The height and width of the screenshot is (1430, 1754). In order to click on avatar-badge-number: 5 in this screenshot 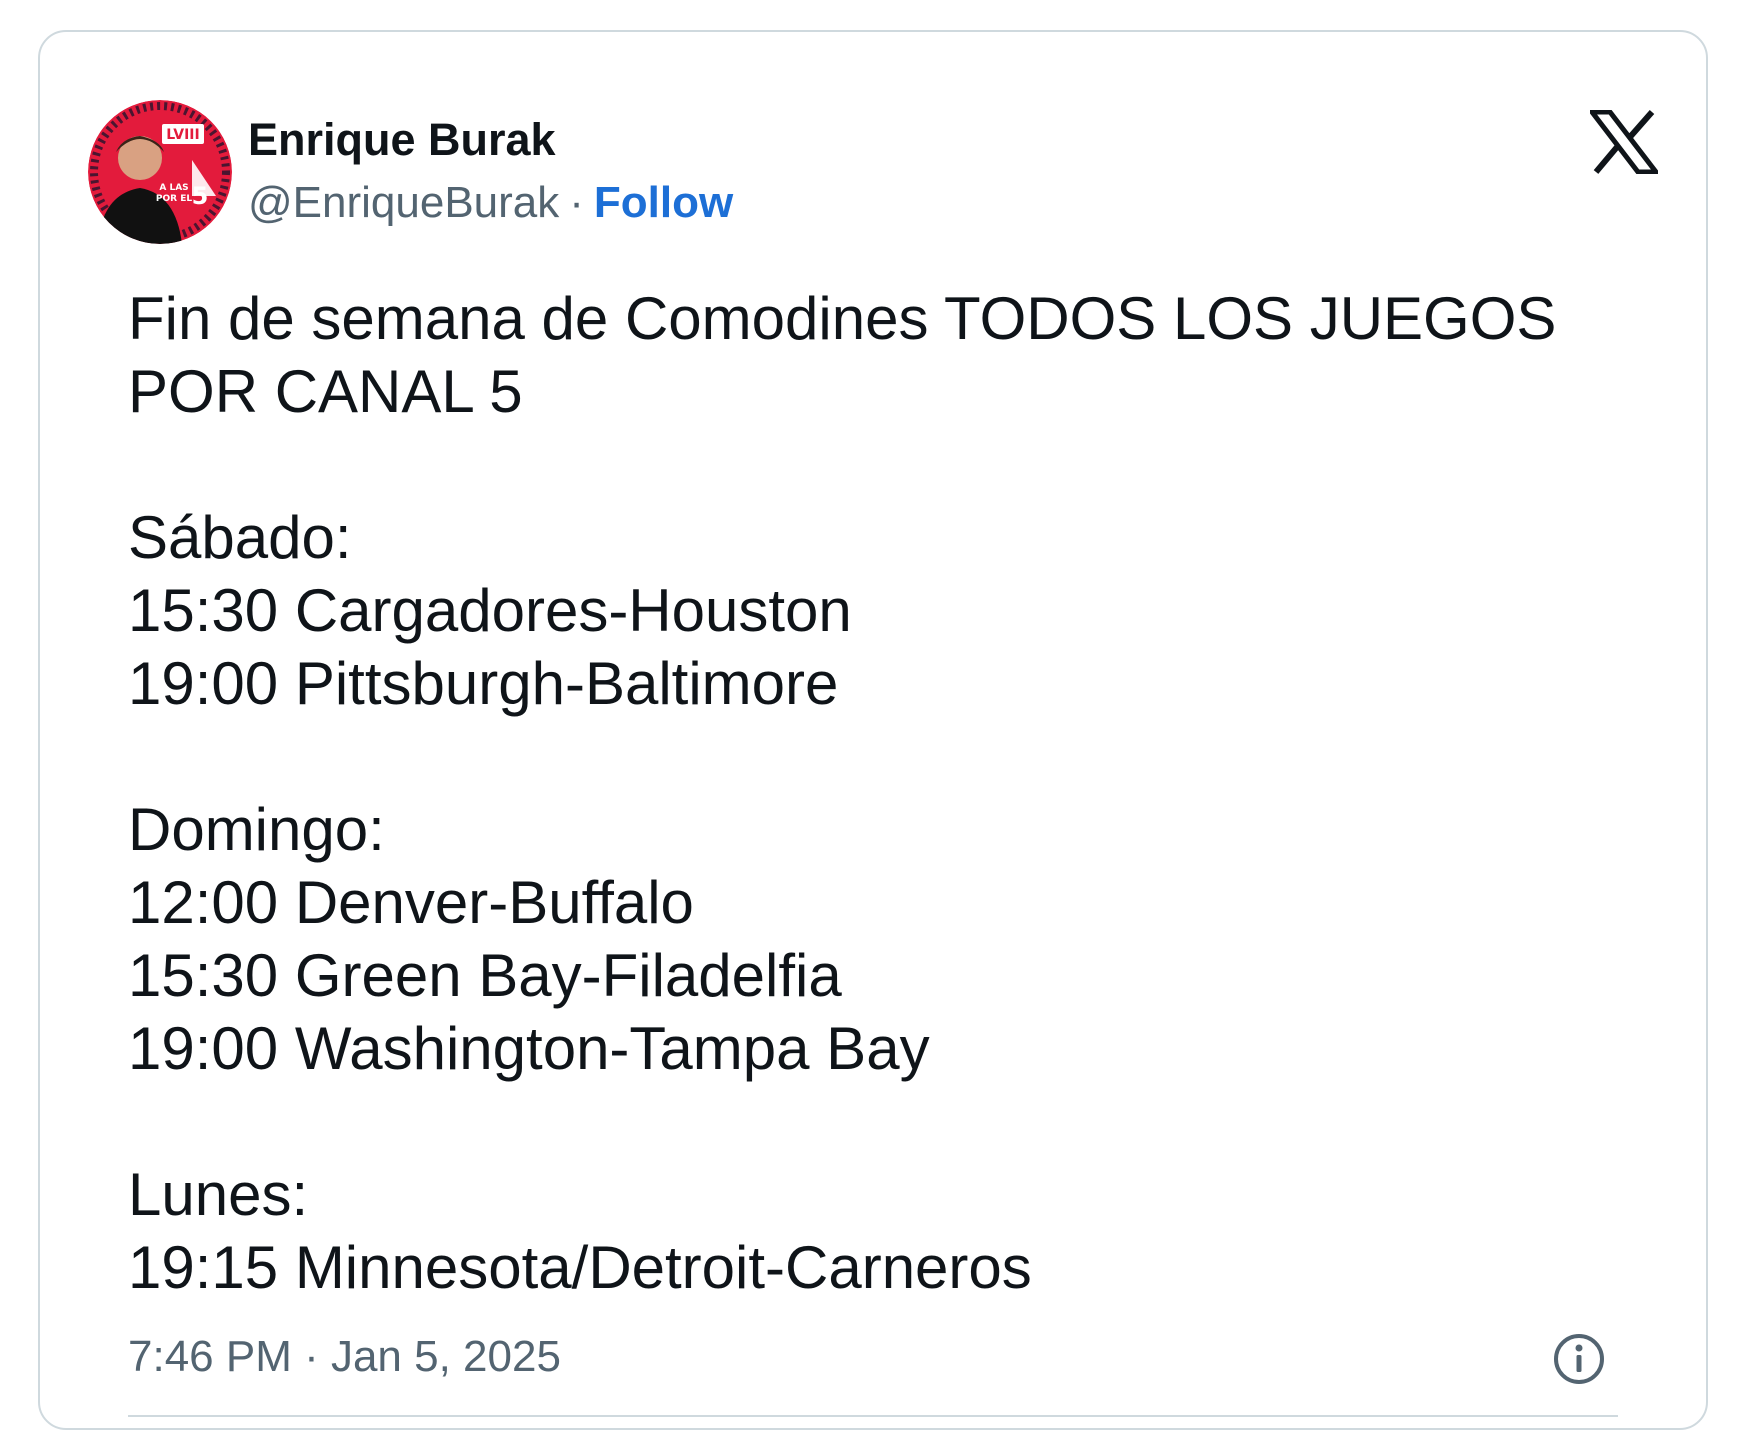, I will do `click(200, 196)`.